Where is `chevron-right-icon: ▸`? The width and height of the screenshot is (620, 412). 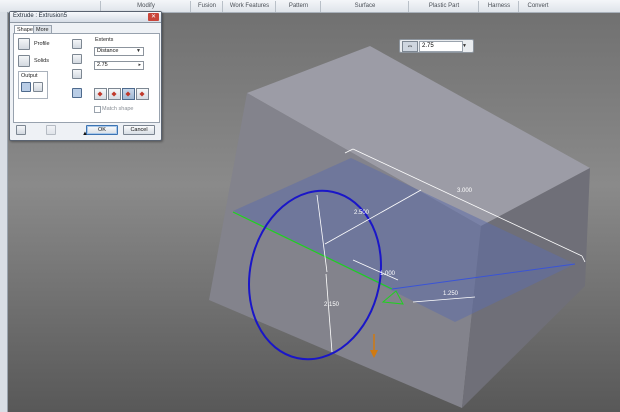
chevron-right-icon: ▸ is located at coordinates (139, 65).